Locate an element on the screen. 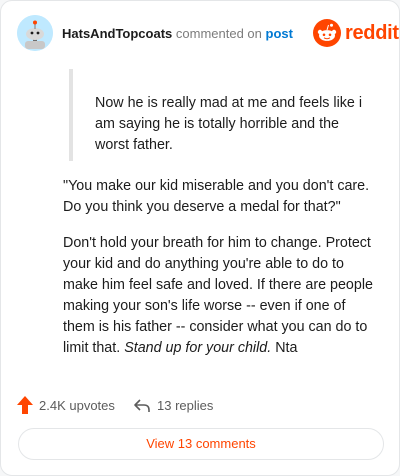 The height and width of the screenshot is (476, 400). comment-footer: 2.4K upvotes 13 replies is located at coordinates (197, 405).